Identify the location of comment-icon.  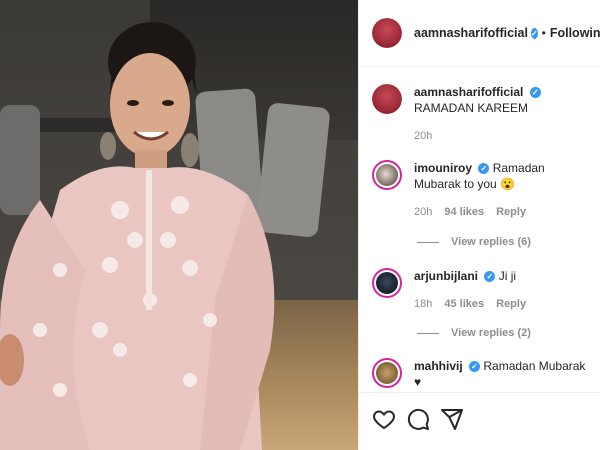
(418, 419).